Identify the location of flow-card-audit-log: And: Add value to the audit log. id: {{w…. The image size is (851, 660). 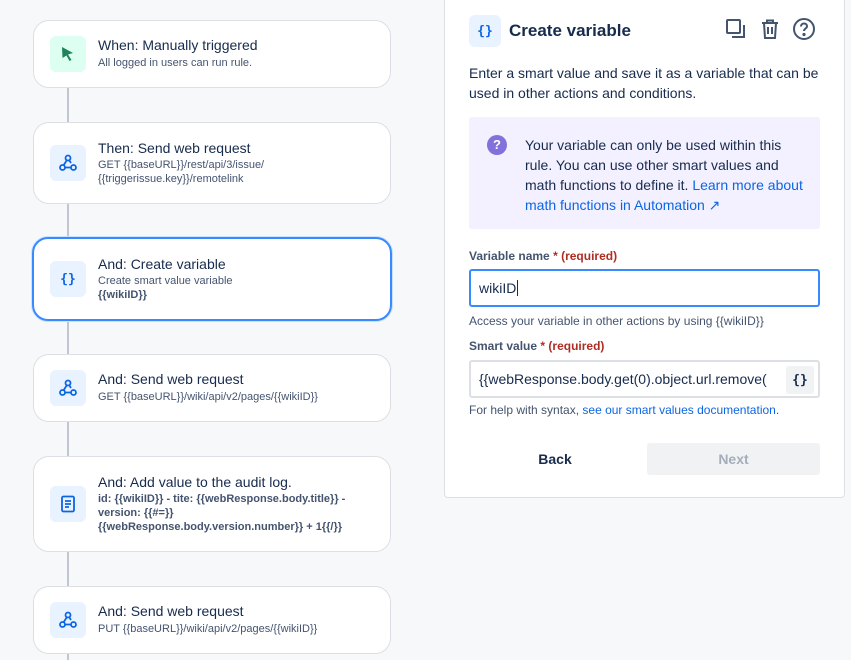
(212, 504).